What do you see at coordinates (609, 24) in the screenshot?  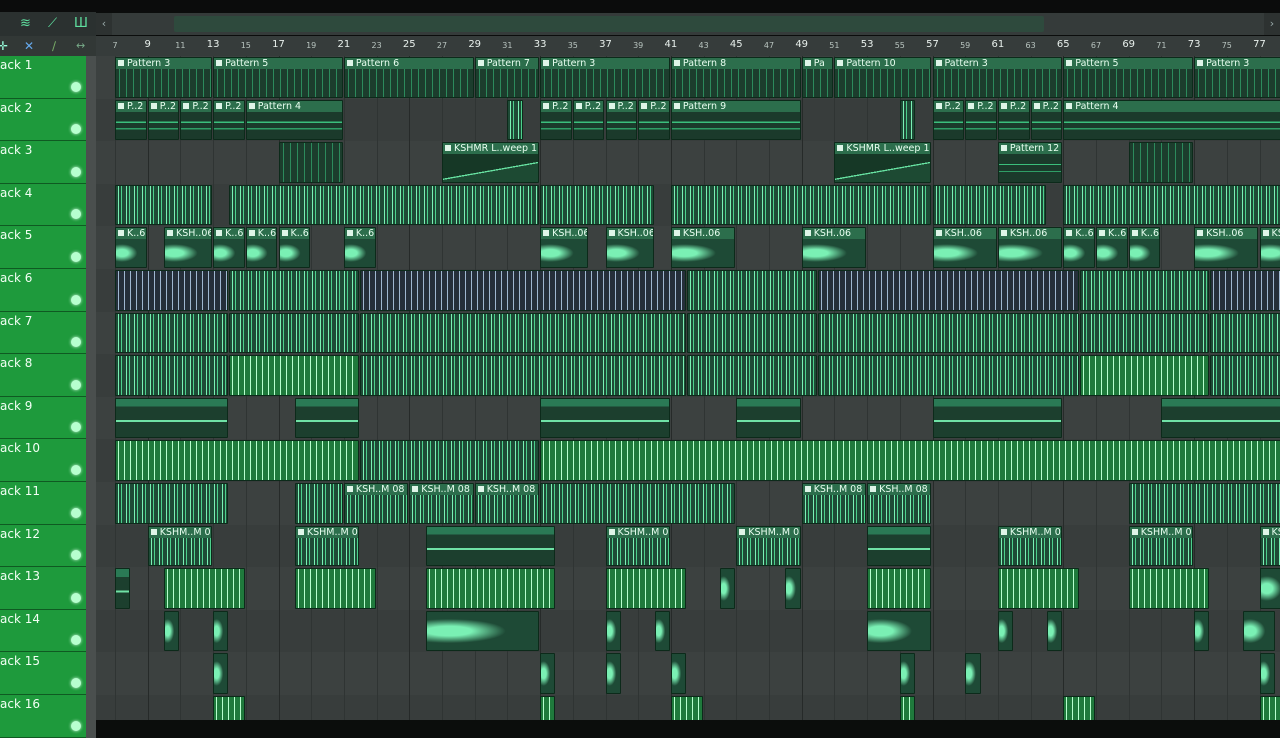 I see `scrollbar-thumb` at bounding box center [609, 24].